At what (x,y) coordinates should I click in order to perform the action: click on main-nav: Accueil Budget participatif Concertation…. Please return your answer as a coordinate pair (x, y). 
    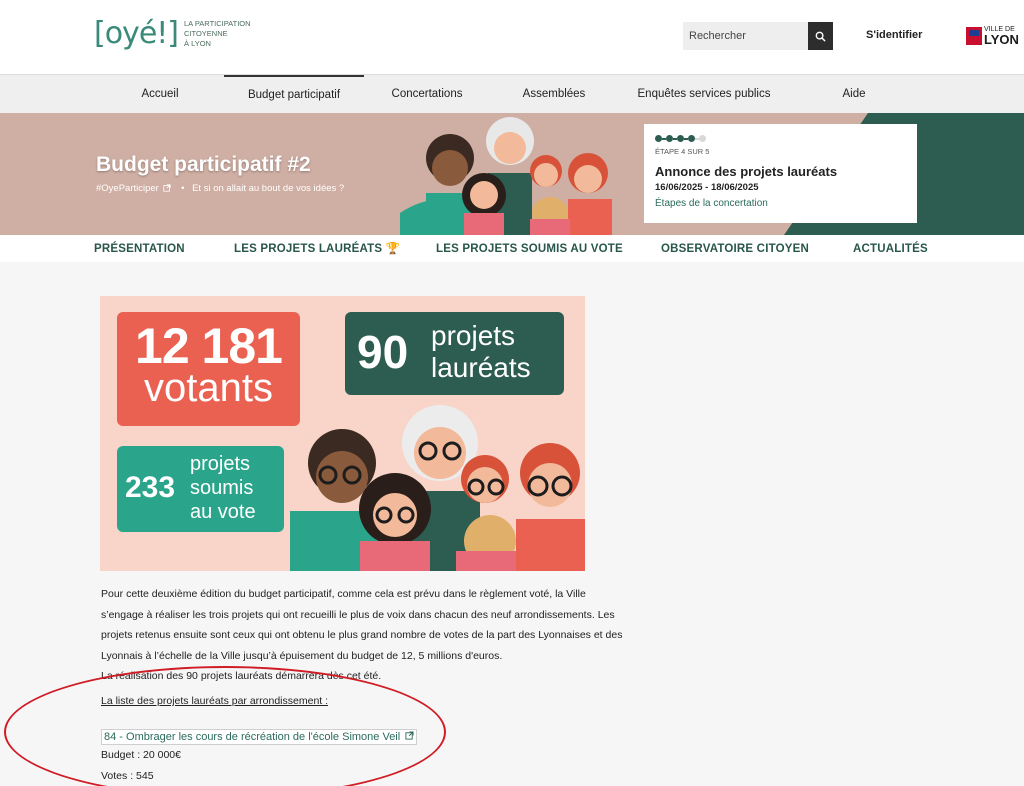
    Looking at the image, I should click on (512, 93).